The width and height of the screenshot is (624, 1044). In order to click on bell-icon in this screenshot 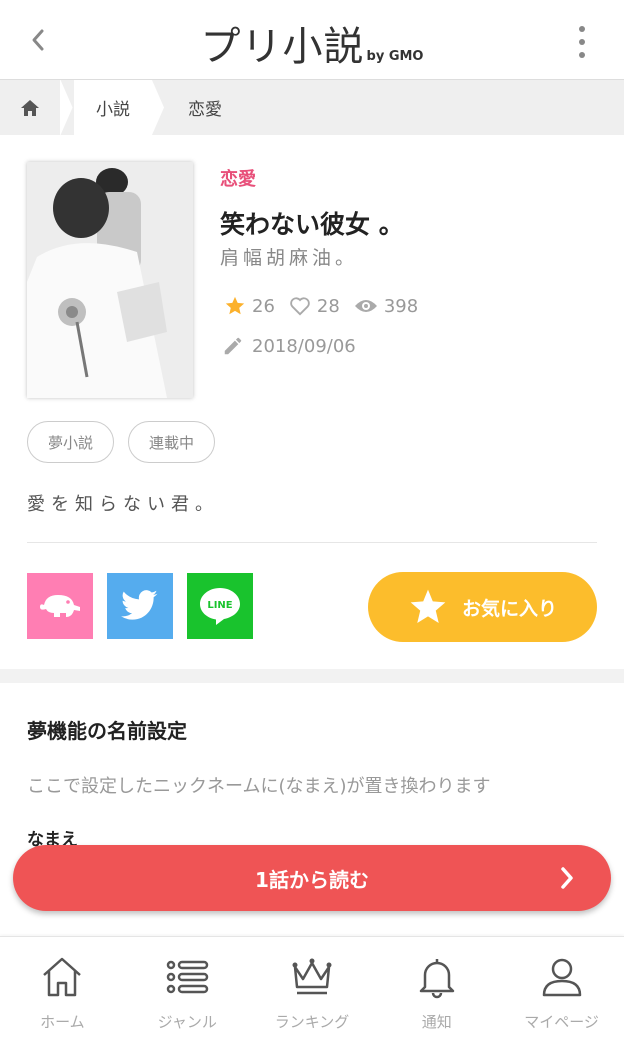, I will do `click(437, 979)`.